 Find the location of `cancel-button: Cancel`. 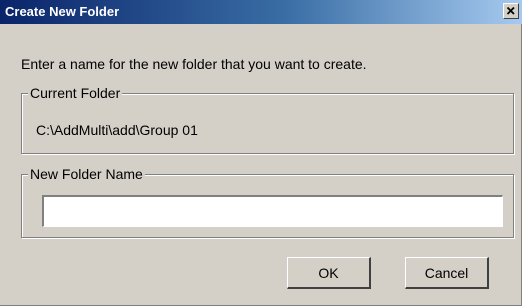

cancel-button: Cancel is located at coordinates (447, 273).